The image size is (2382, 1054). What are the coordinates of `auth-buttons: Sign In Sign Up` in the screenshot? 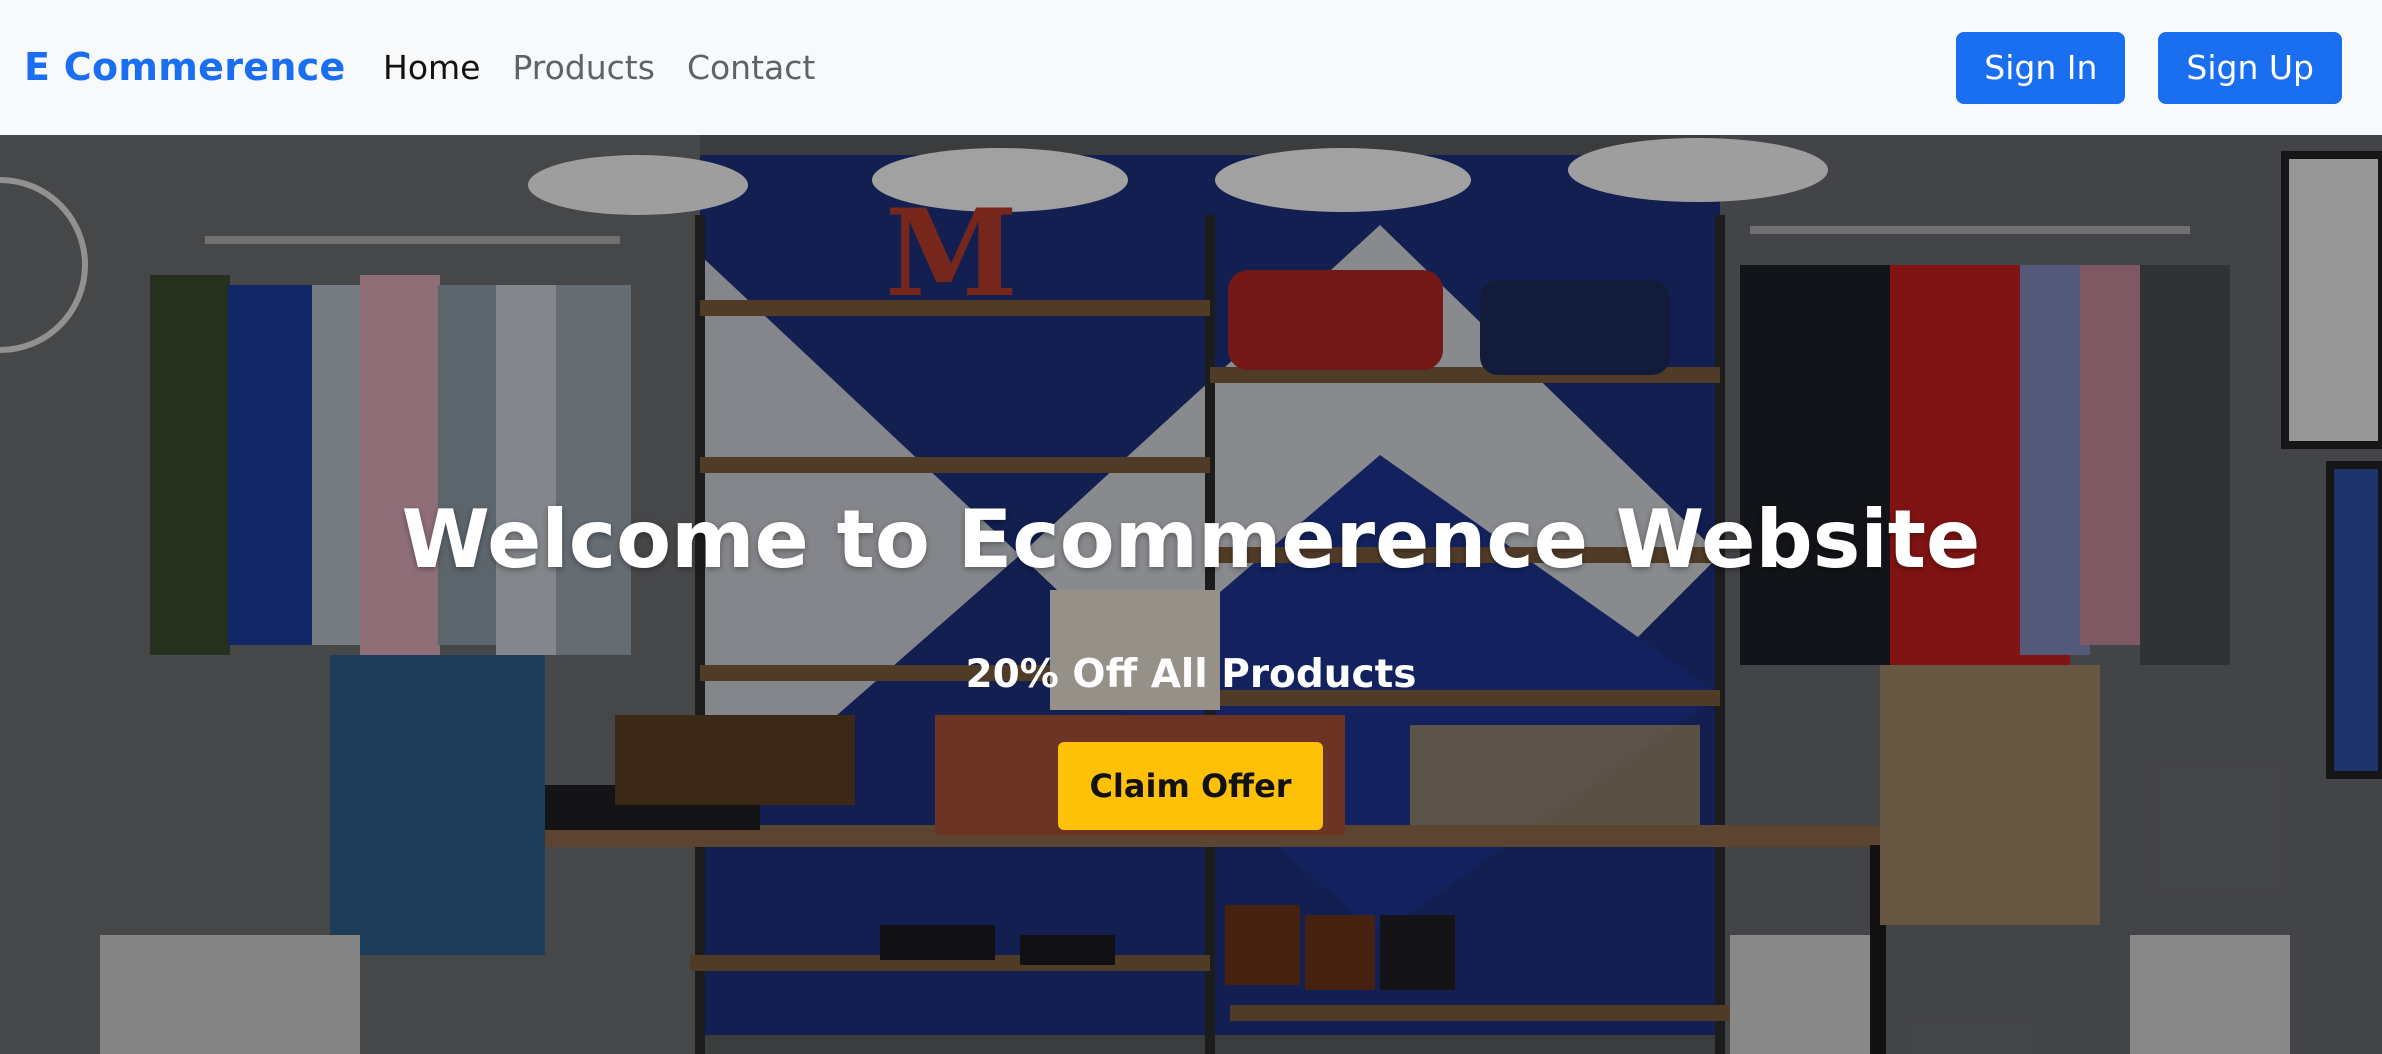 It's located at (2149, 68).